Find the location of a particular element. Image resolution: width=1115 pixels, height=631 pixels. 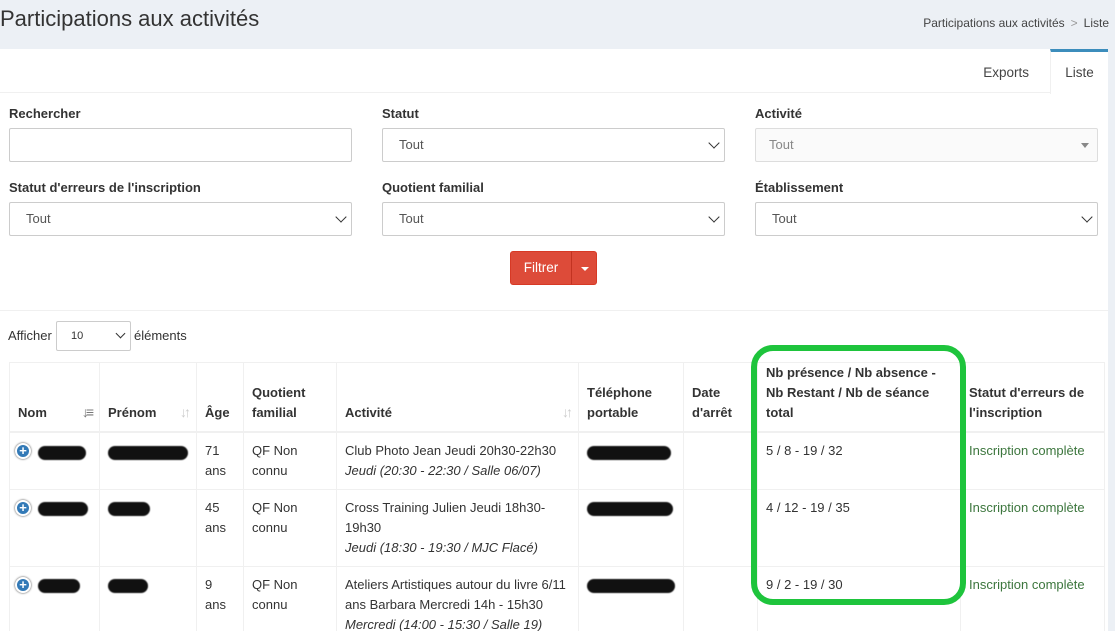

divider is located at coordinates (554, 310).